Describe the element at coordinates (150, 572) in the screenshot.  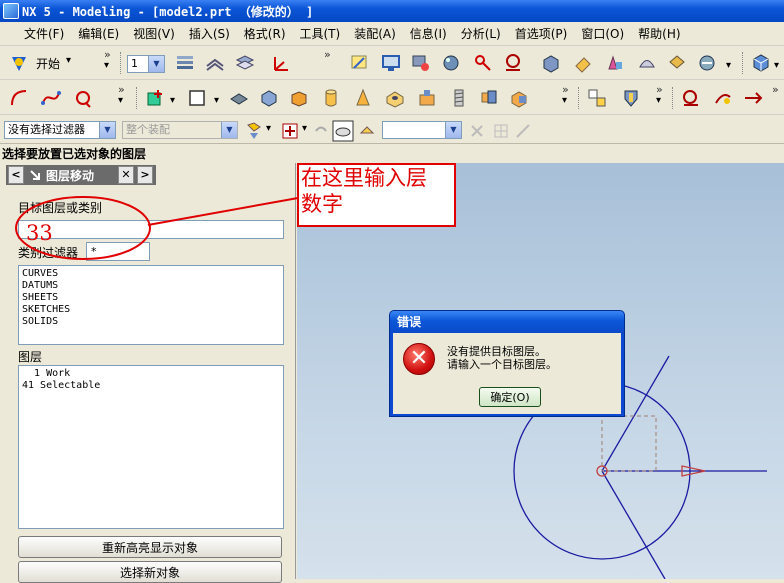
I see `select-new-objects-button: 选择新对象` at that location.